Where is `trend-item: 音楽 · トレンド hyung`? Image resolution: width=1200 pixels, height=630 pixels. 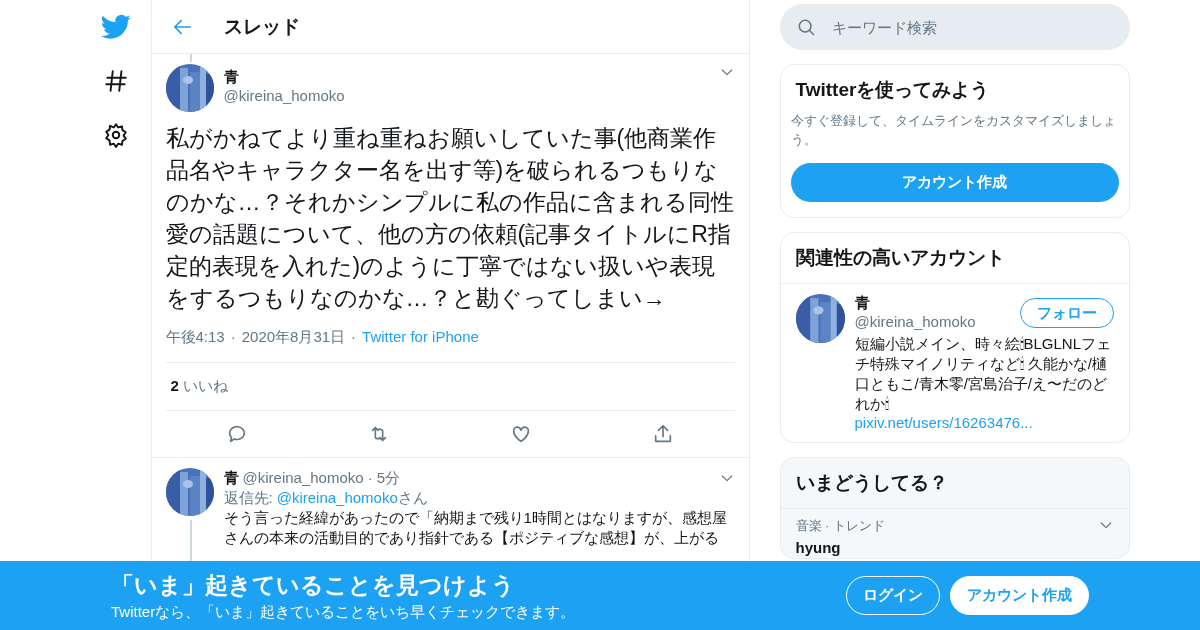
trend-item: 音楽 · トレンド hyung is located at coordinates (954, 533).